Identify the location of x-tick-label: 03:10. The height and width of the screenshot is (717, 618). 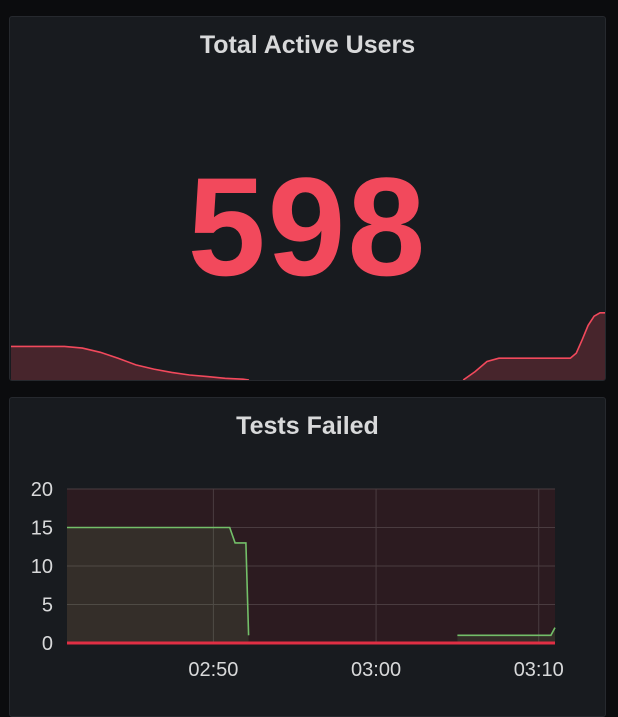
(539, 670).